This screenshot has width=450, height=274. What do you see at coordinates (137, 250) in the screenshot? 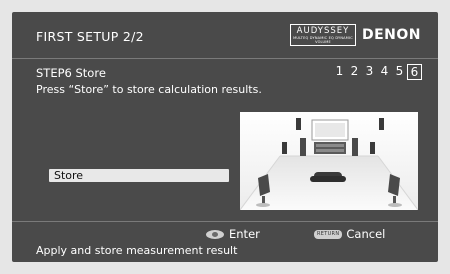
I see `help-text: Apply and store measurement result` at bounding box center [137, 250].